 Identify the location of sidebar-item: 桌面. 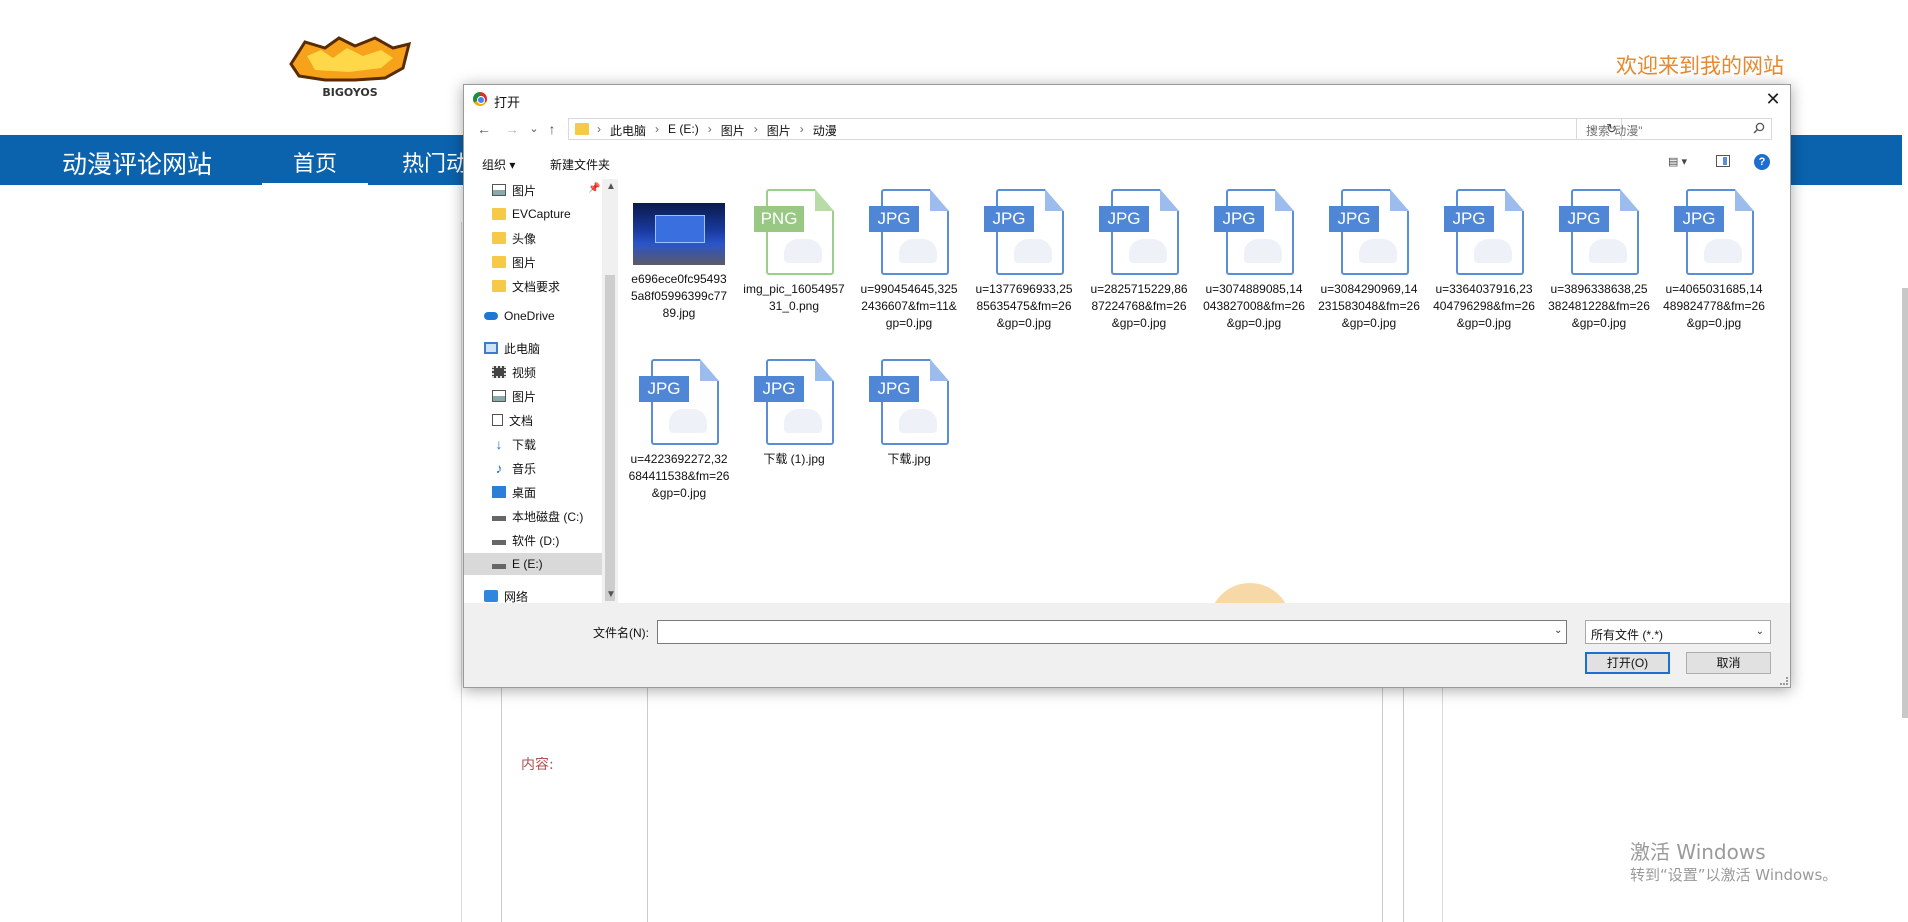
(533, 492).